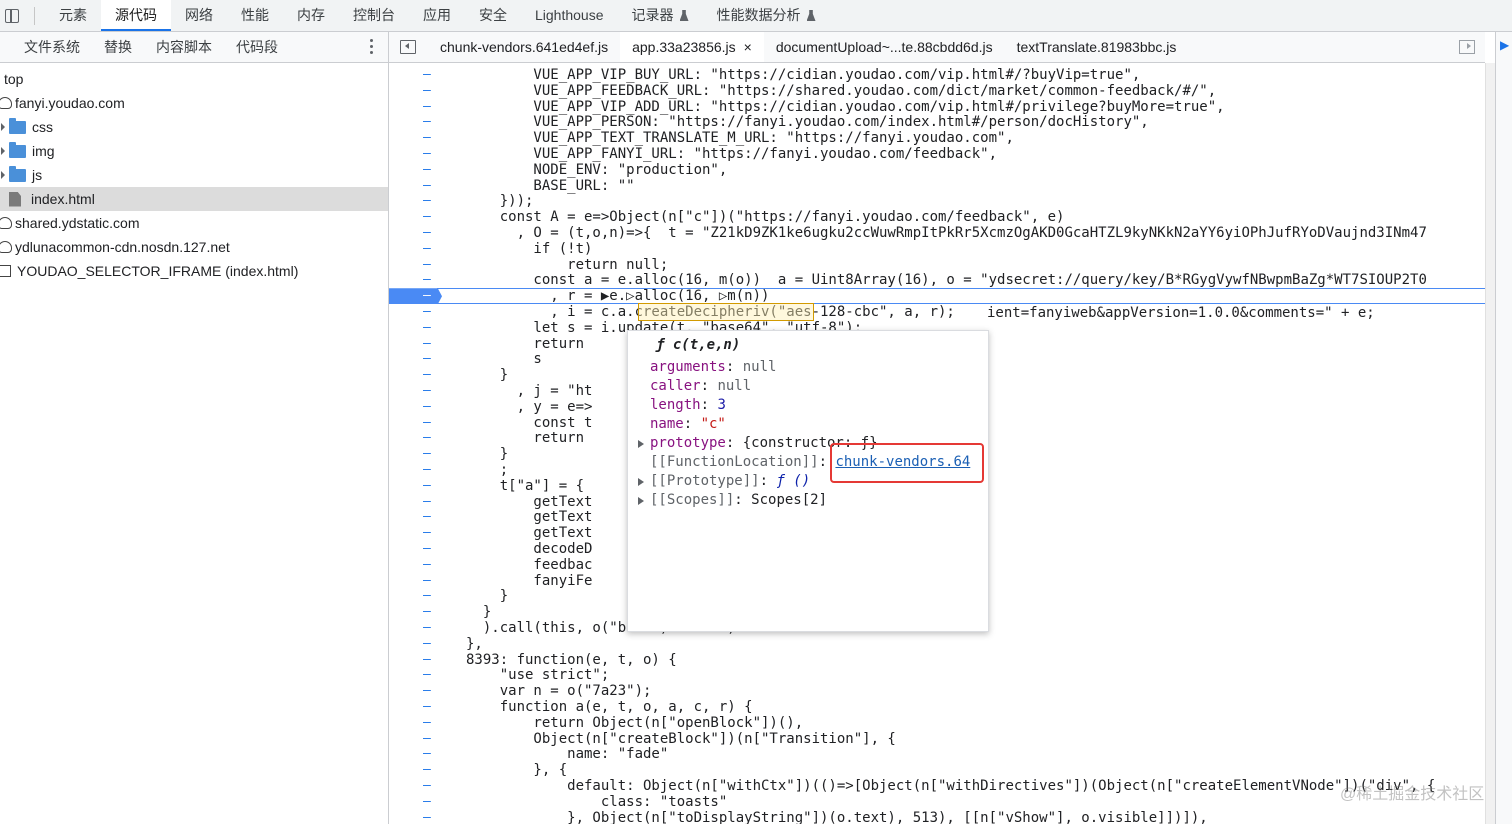 Image resolution: width=1512 pixels, height=824 pixels. What do you see at coordinates (408, 47) in the screenshot?
I see `toggle-navigator-icon` at bounding box center [408, 47].